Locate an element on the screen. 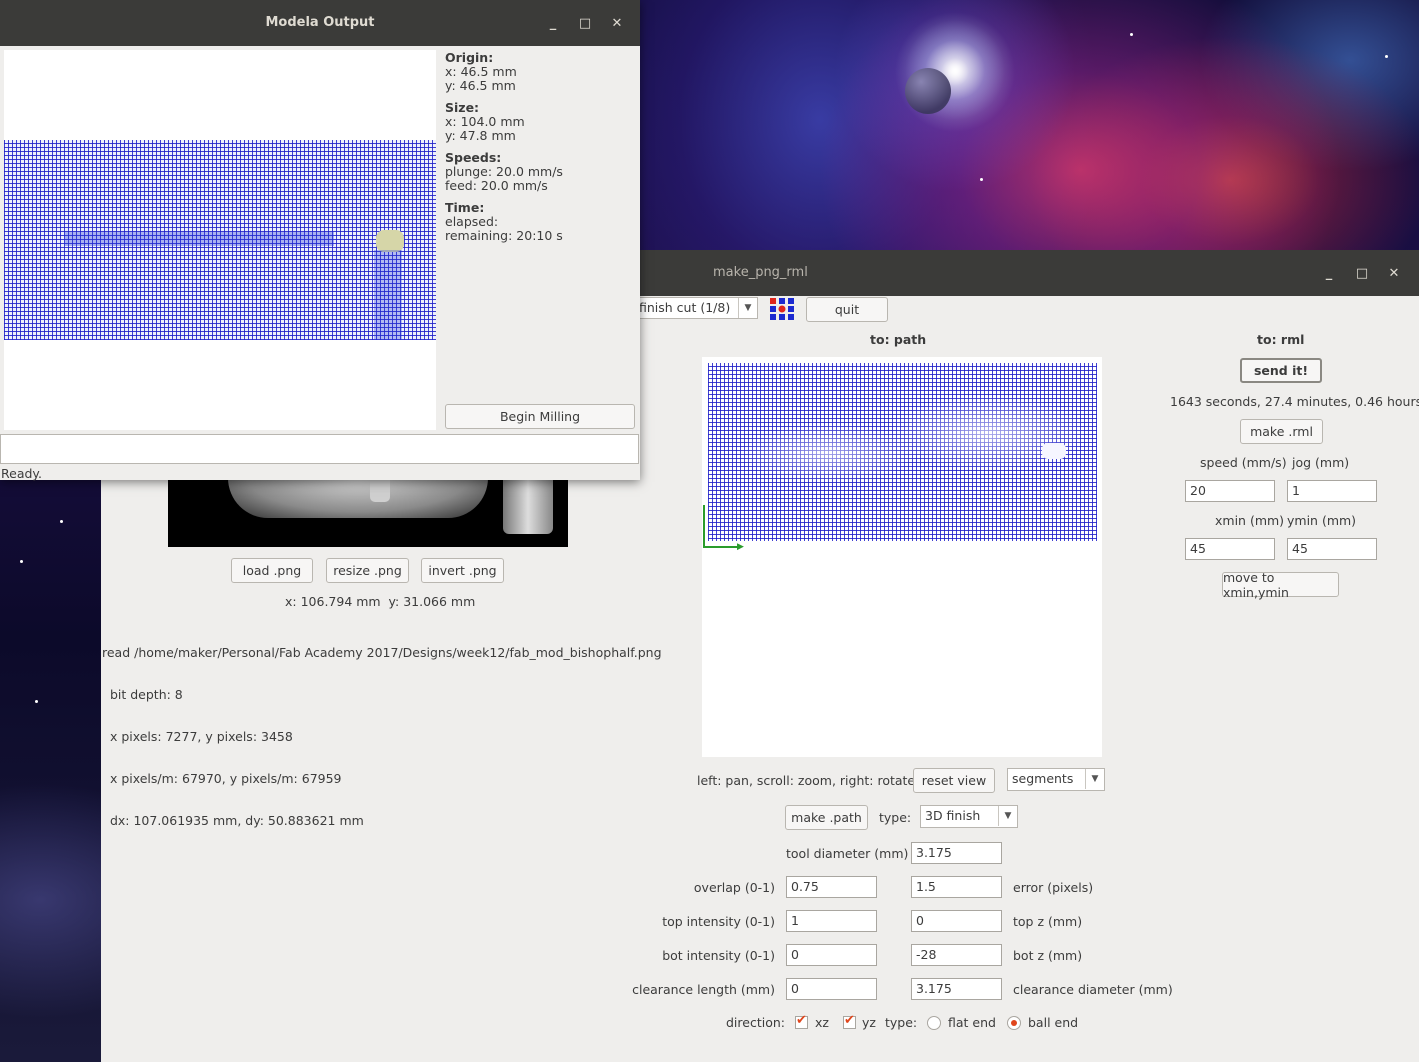 The image size is (1419, 1062). view-mode-select: segments ▼ is located at coordinates (1056, 779).